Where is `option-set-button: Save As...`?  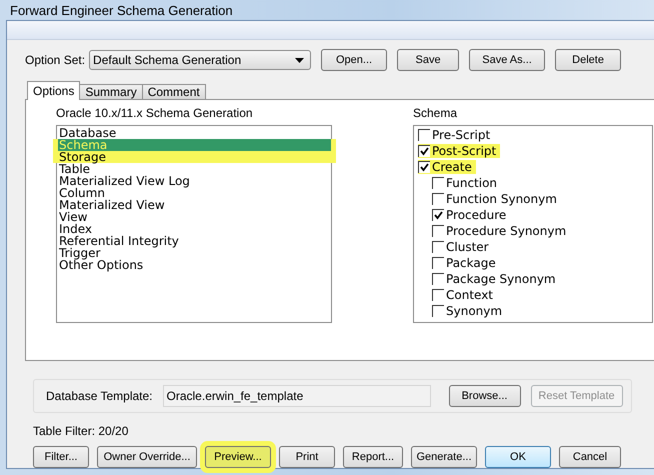 option-set-button: Save As... is located at coordinates (507, 60).